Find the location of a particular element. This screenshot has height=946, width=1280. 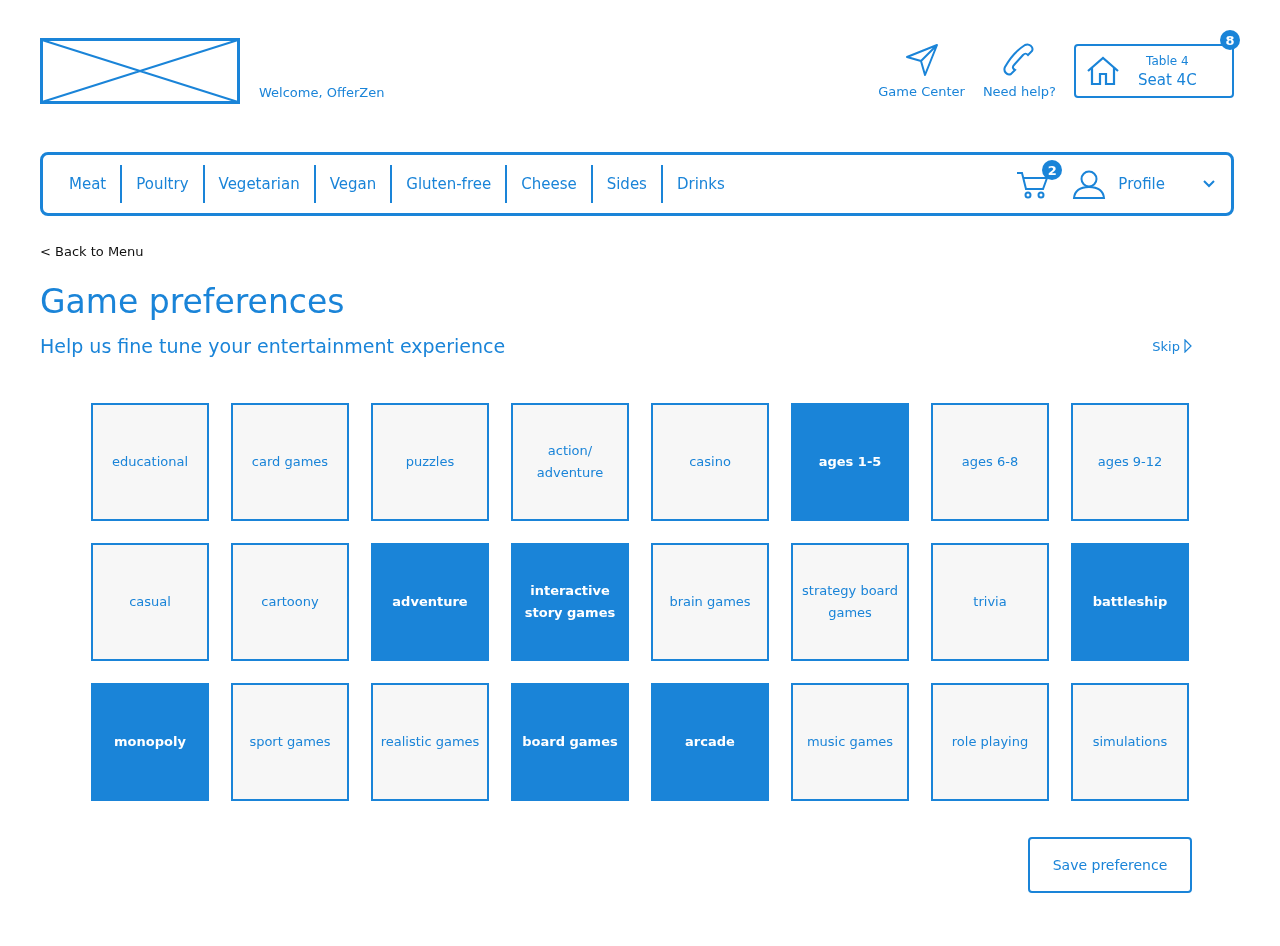

preference-tile: casino is located at coordinates (710, 462).